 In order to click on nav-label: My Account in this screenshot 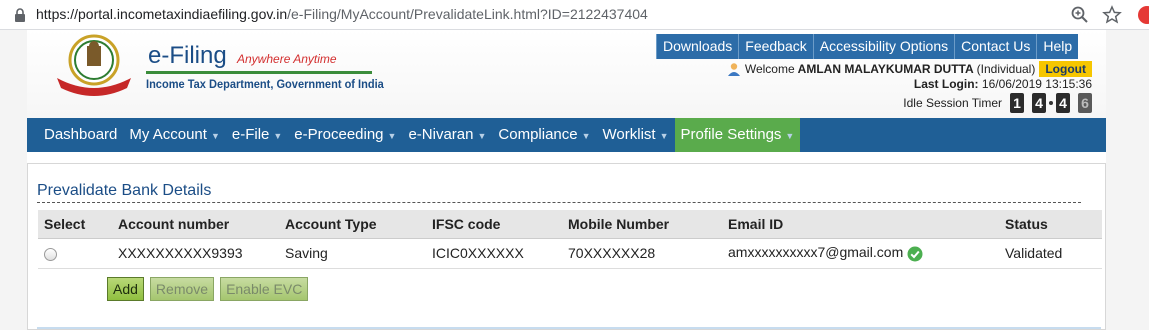, I will do `click(168, 134)`.